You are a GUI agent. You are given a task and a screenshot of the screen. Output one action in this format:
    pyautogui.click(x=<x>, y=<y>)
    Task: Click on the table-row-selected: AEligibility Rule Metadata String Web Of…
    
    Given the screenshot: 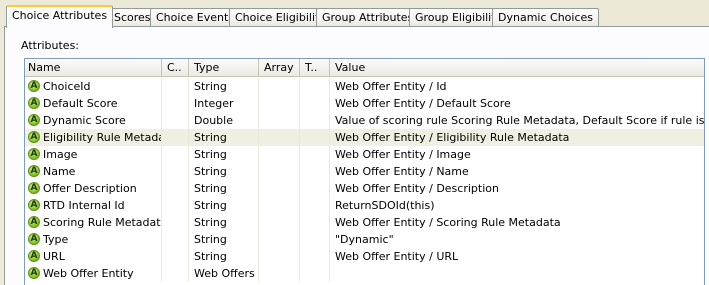 What is the action you would take?
    pyautogui.click(x=364, y=137)
    